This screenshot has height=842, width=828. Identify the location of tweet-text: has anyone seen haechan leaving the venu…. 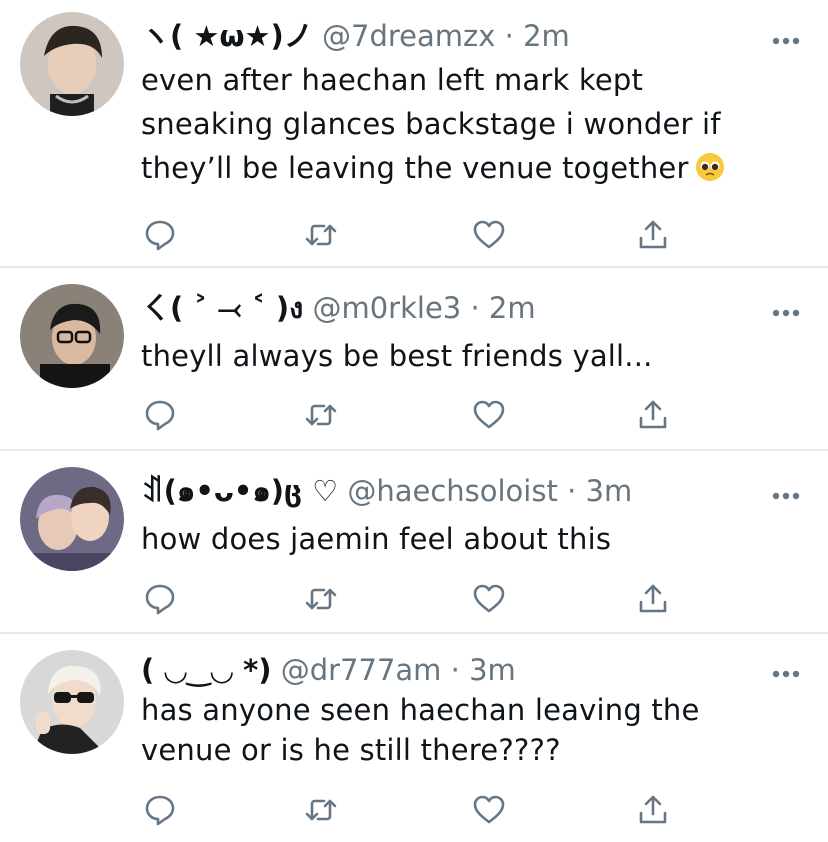
(461, 730).